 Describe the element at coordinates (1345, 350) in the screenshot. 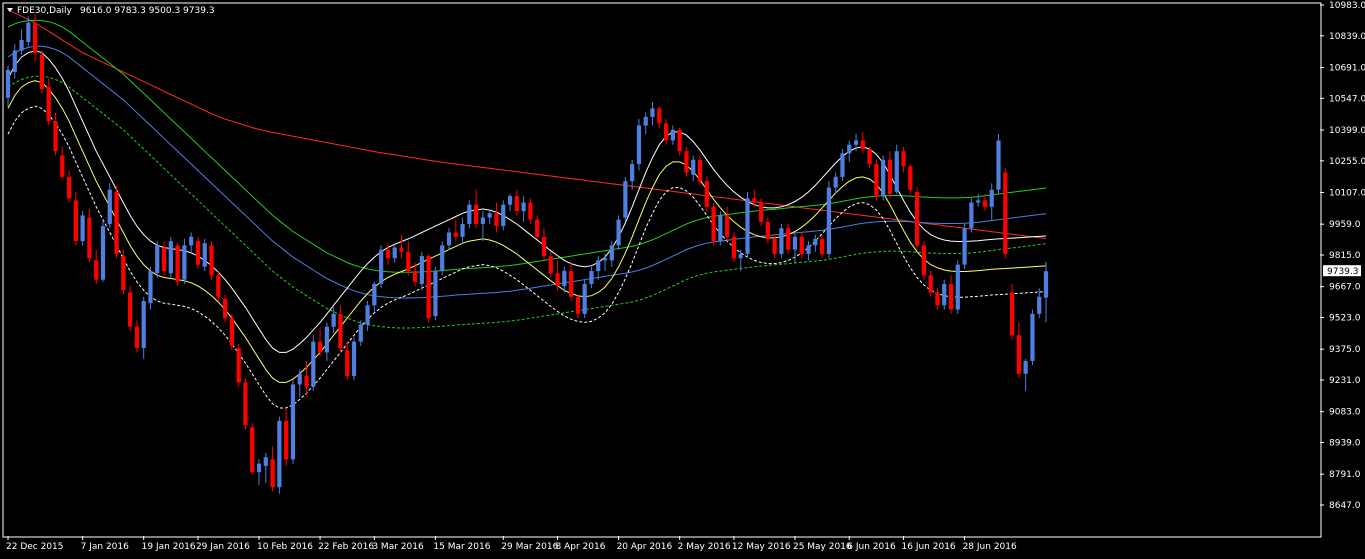

I see `y-tick-label: 9375.0` at that location.